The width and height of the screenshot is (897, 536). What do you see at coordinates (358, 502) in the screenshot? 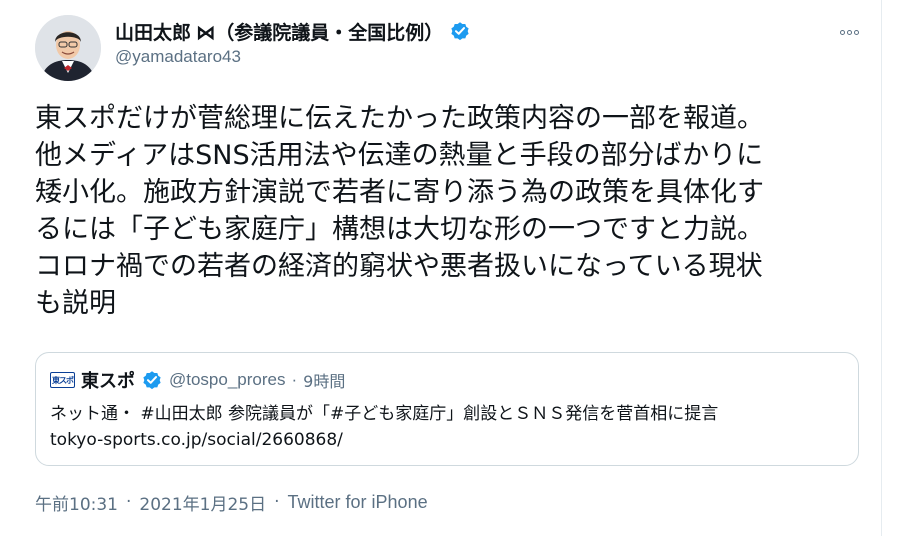
I see `tweet-source: Twitter for iPhone` at bounding box center [358, 502].